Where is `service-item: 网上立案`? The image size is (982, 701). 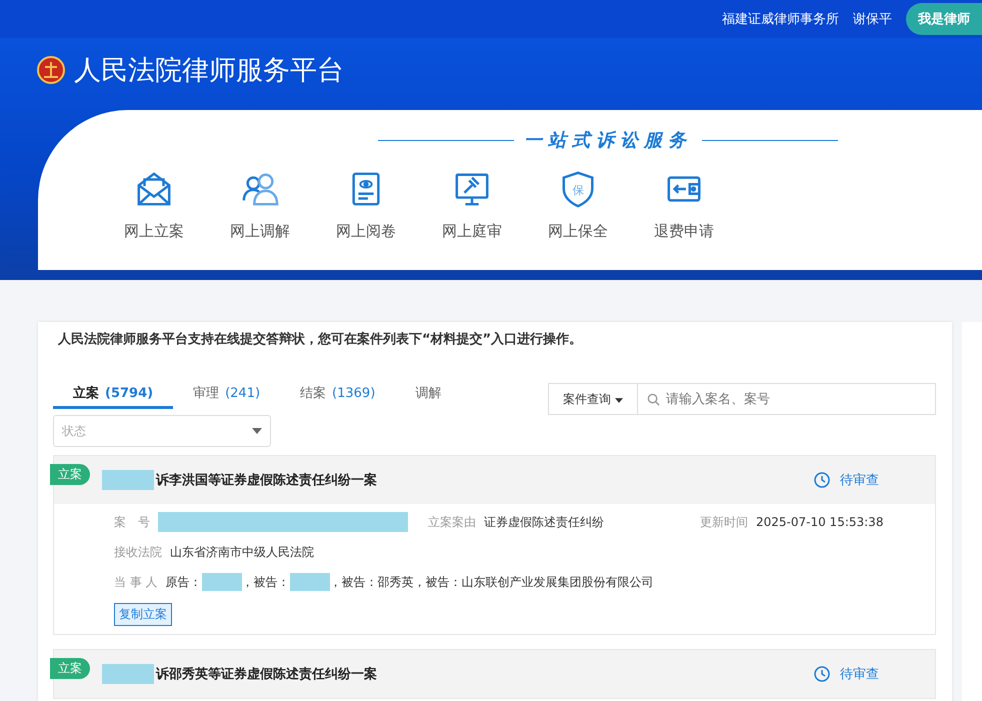
service-item: 网上立案 is located at coordinates (154, 205).